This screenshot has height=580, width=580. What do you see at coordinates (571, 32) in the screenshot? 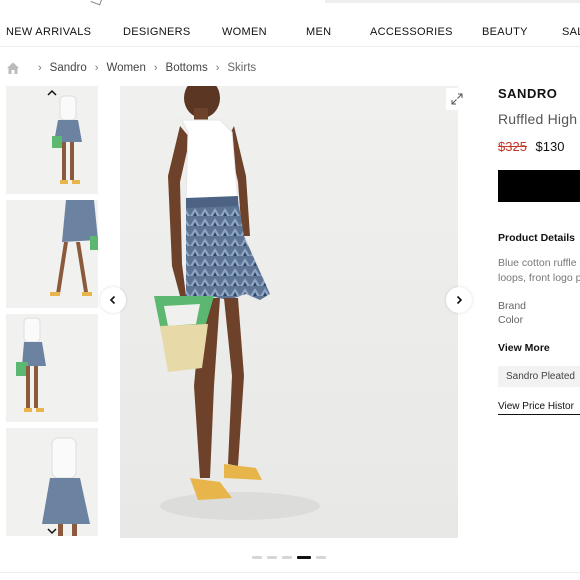
I see `nav-sale: SAL` at bounding box center [571, 32].